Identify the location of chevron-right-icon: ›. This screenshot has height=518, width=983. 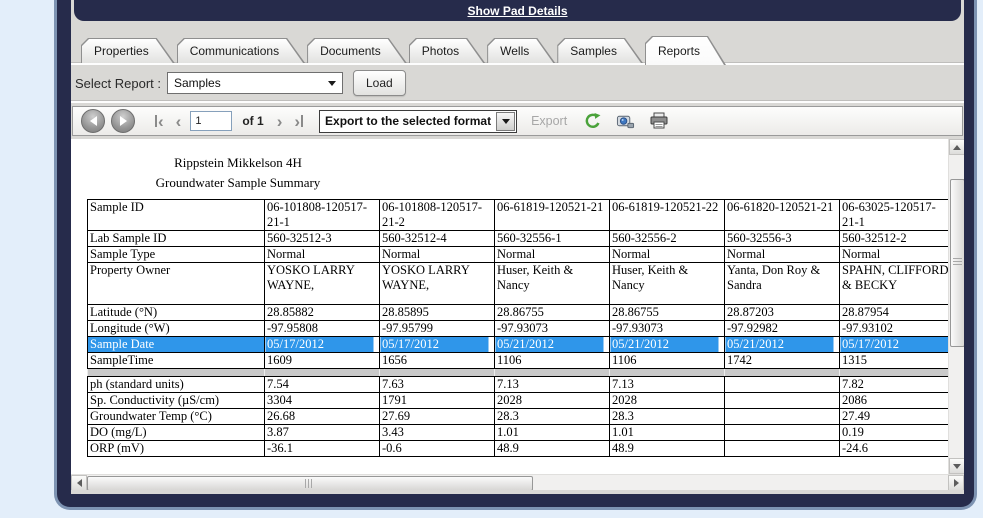
(279, 121).